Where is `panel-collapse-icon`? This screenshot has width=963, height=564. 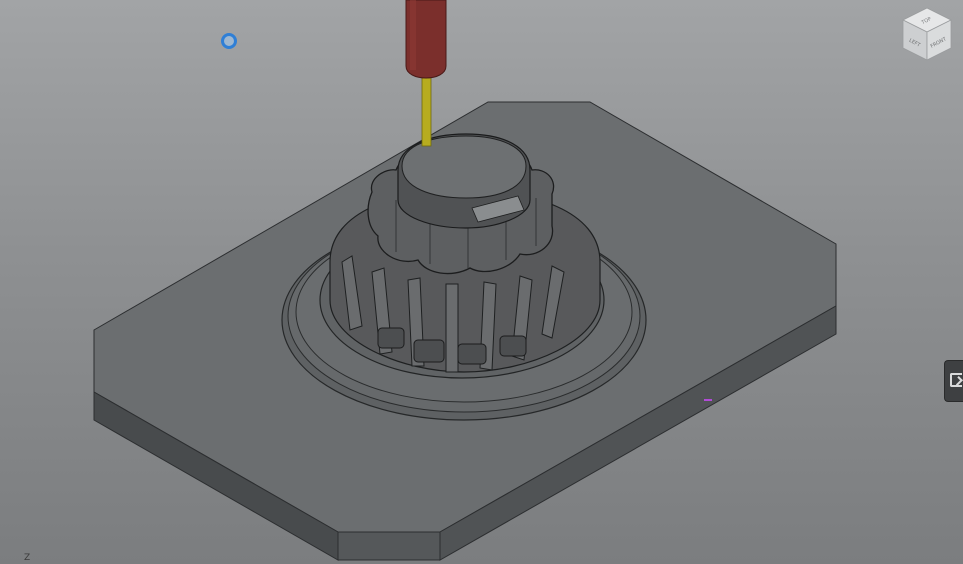 panel-collapse-icon is located at coordinates (956, 380).